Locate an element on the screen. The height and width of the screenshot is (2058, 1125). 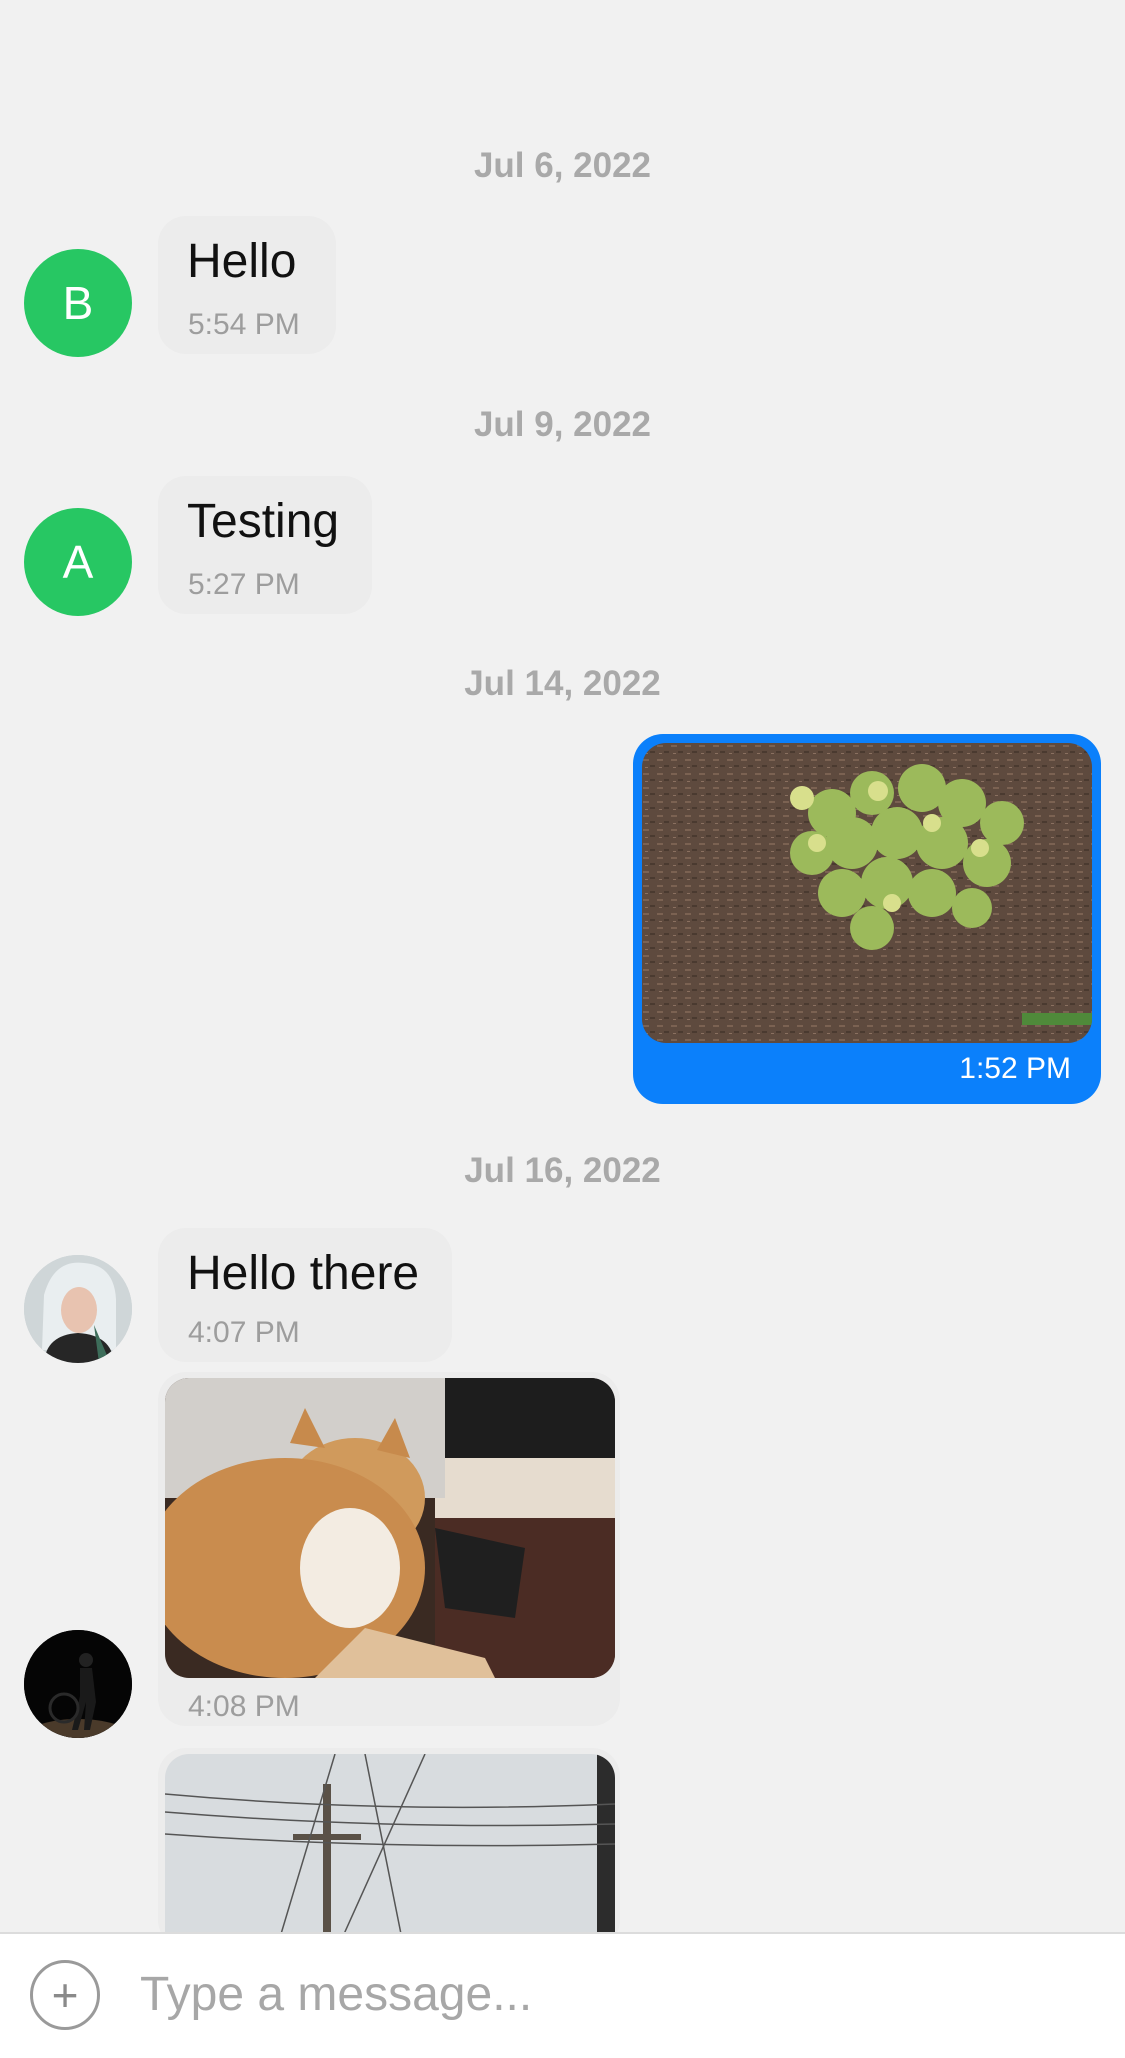
date-separator: Jul 9, 2022 is located at coordinates (562, 424).